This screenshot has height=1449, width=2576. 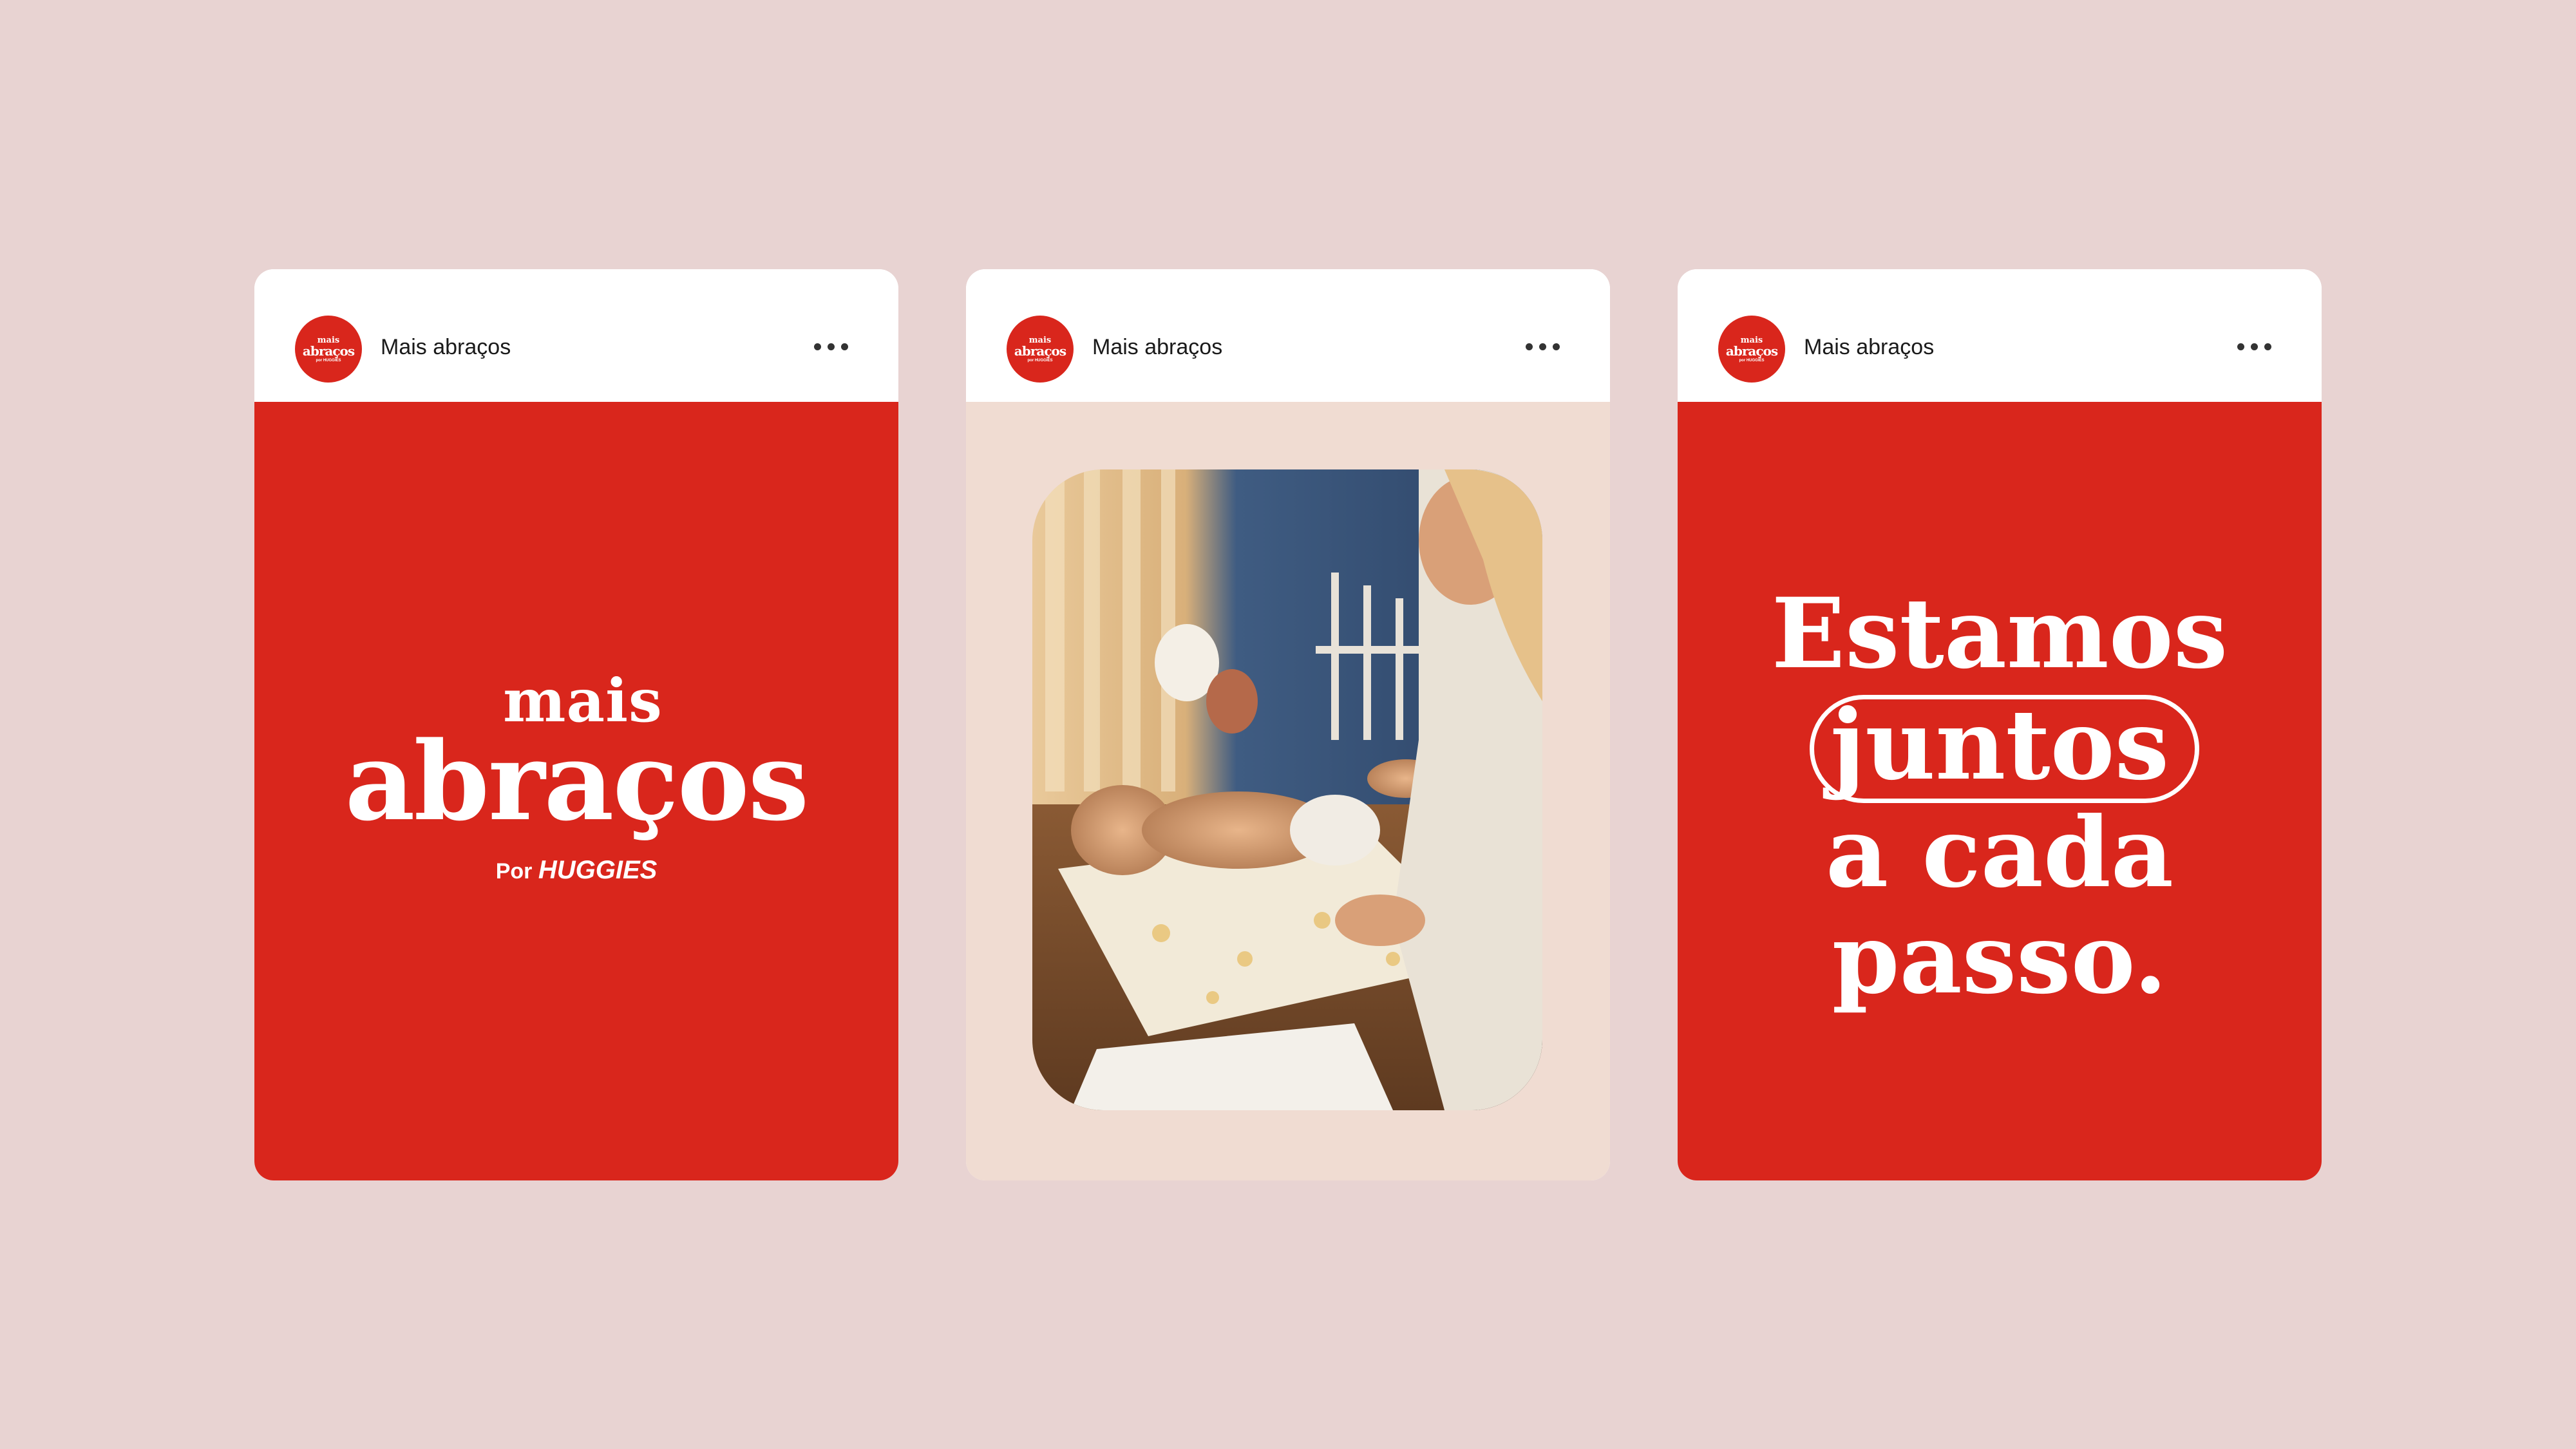 I want to click on brand-logo: mais abraços Por HUGGIES, so click(x=576, y=791).